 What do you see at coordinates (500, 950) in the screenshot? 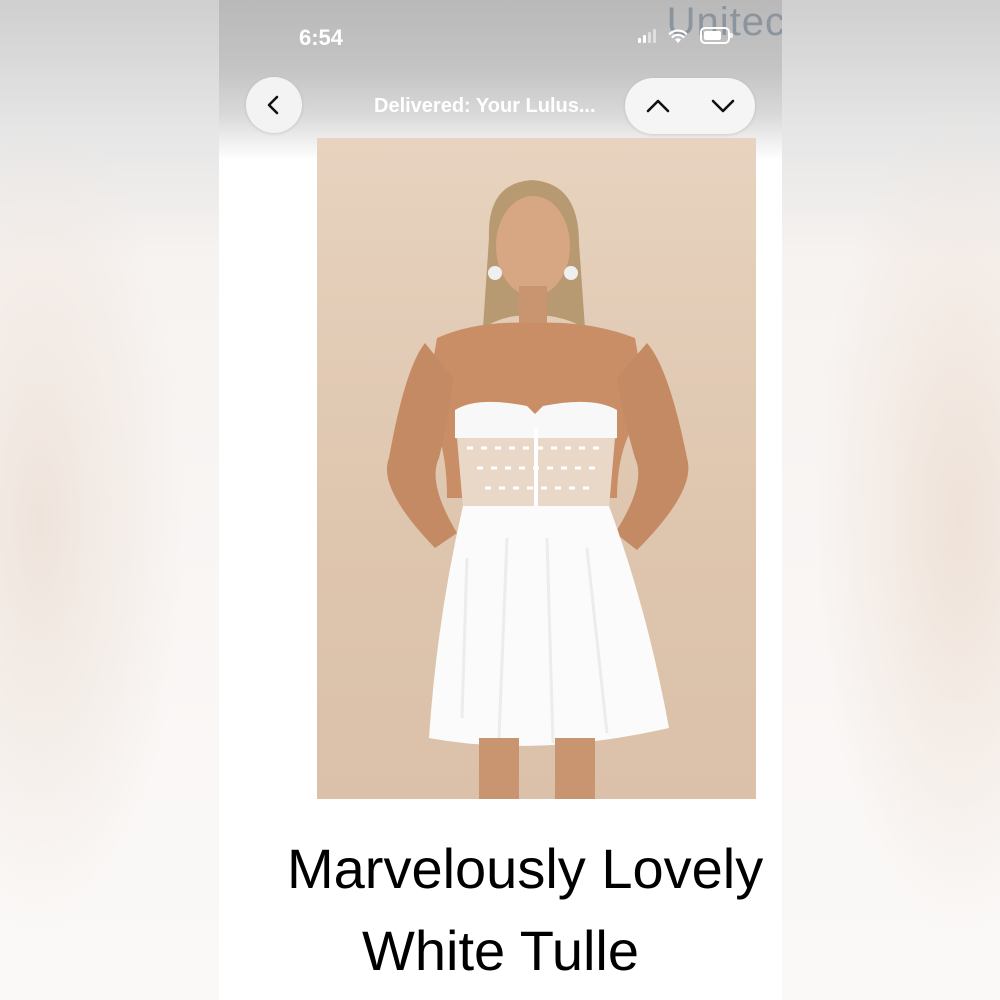
I see `product-name-line-2: White Tulle` at bounding box center [500, 950].